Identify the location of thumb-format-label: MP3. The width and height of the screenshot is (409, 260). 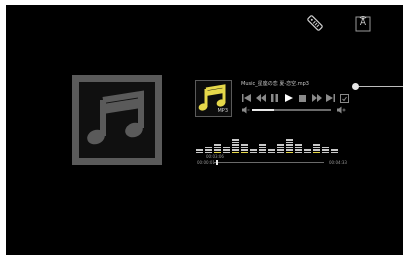
(222, 111).